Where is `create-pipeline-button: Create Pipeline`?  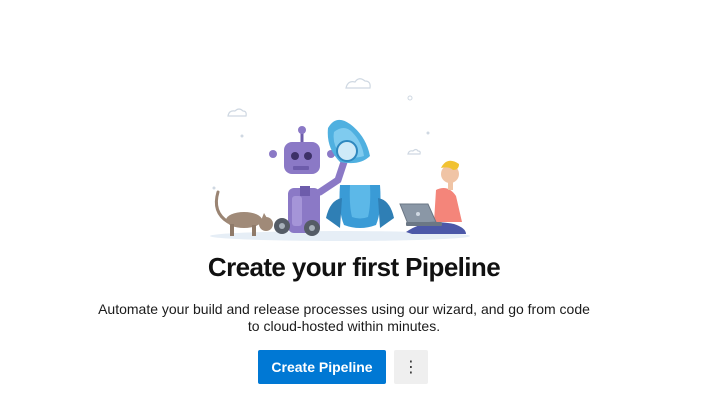 create-pipeline-button: Create Pipeline is located at coordinates (322, 367).